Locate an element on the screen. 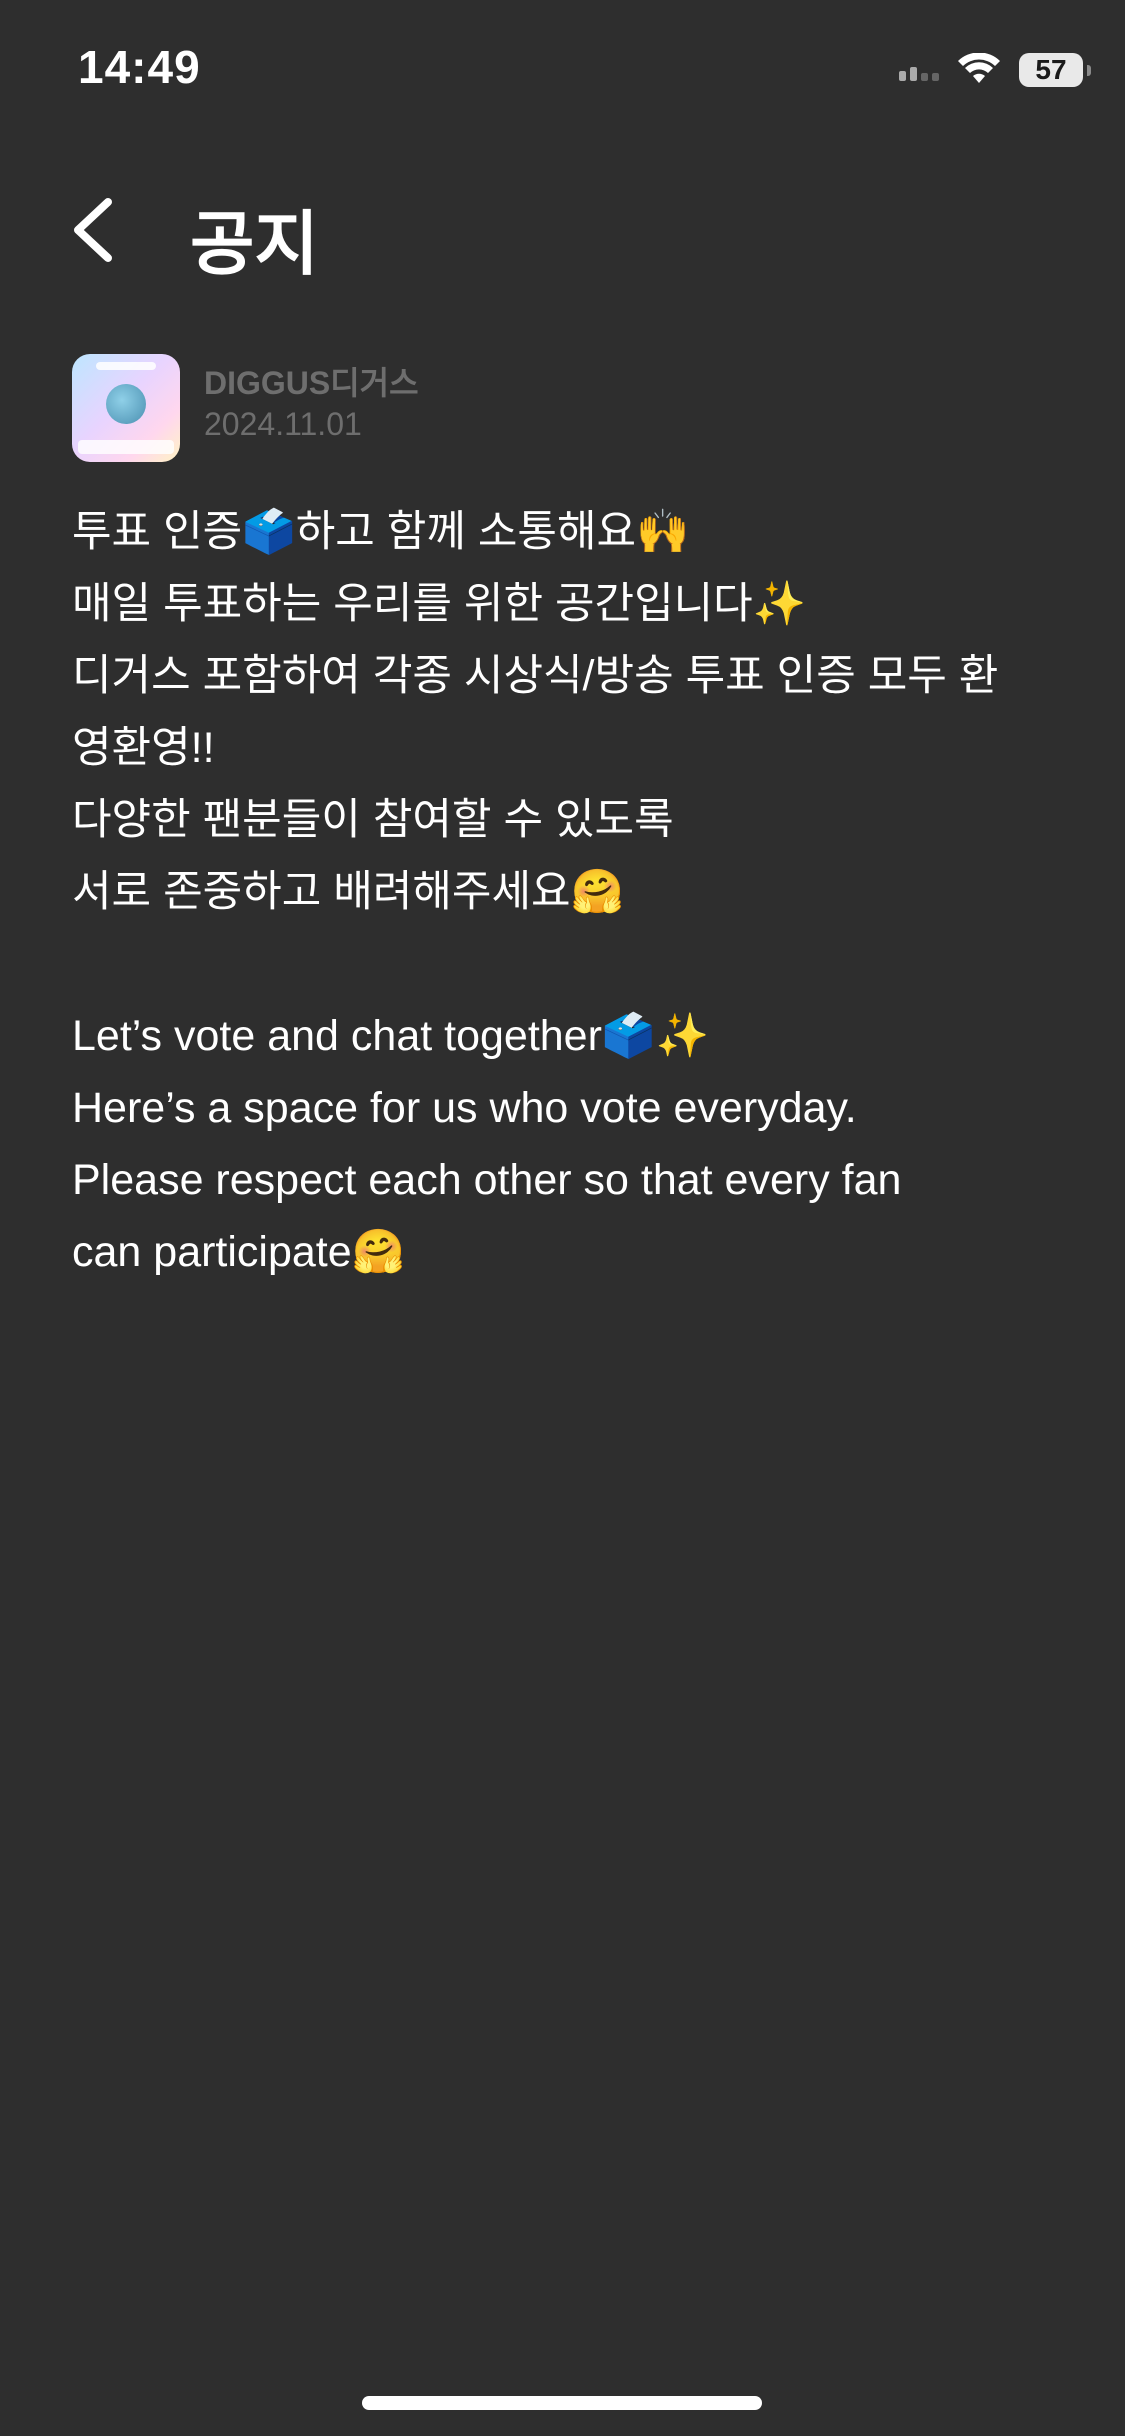  battery-level: 57 is located at coordinates (1051, 69).